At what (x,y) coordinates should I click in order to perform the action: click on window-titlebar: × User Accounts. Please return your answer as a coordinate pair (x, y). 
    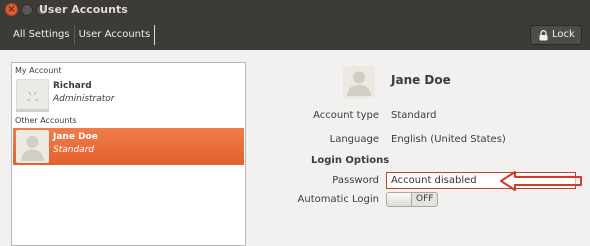
    Looking at the image, I should click on (295, 10).